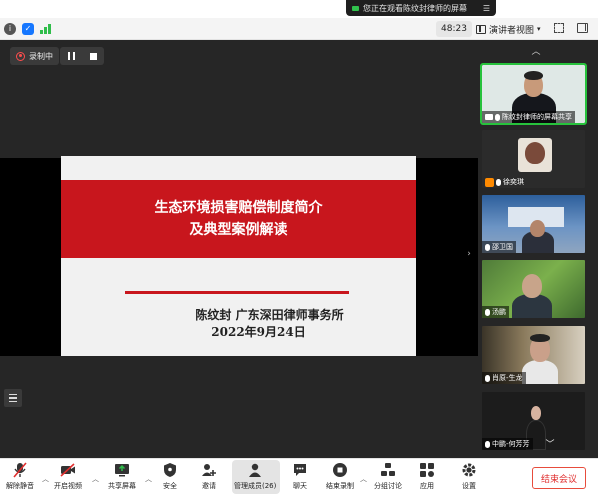 This screenshot has width=598, height=494. I want to click on slide-title-line2: 及典型案例解读, so click(238, 230).